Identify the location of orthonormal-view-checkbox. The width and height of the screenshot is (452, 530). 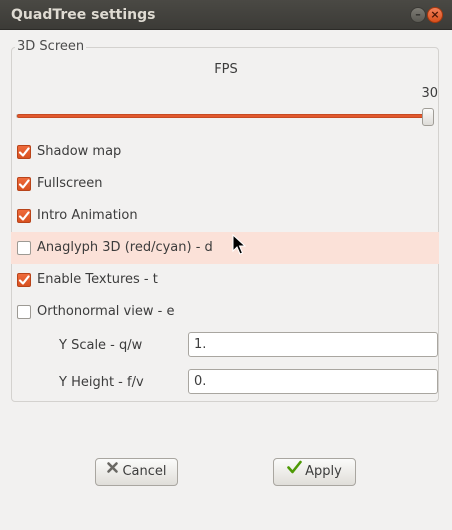
(24, 312).